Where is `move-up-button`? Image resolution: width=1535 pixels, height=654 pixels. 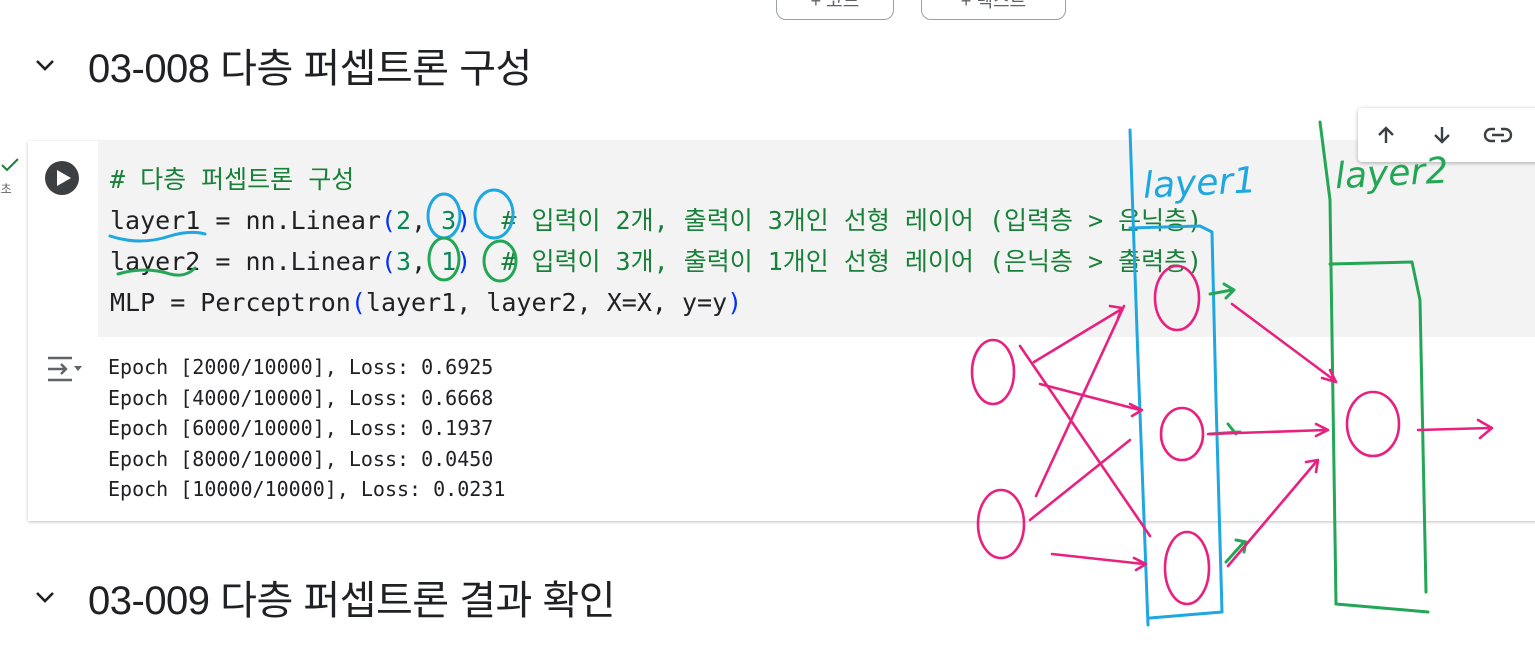 move-up-button is located at coordinates (1386, 135).